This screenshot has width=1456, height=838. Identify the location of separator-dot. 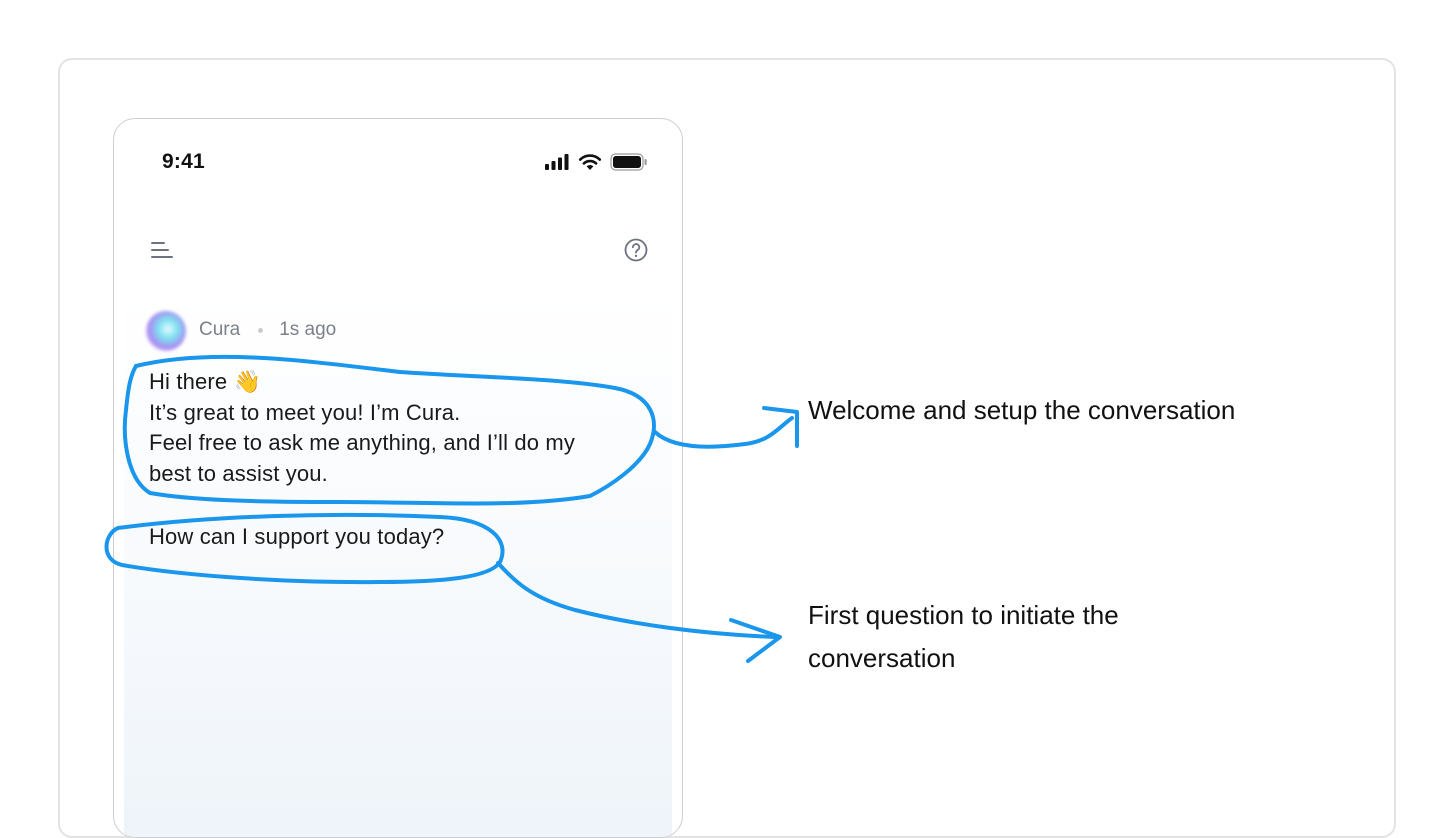
(261, 330).